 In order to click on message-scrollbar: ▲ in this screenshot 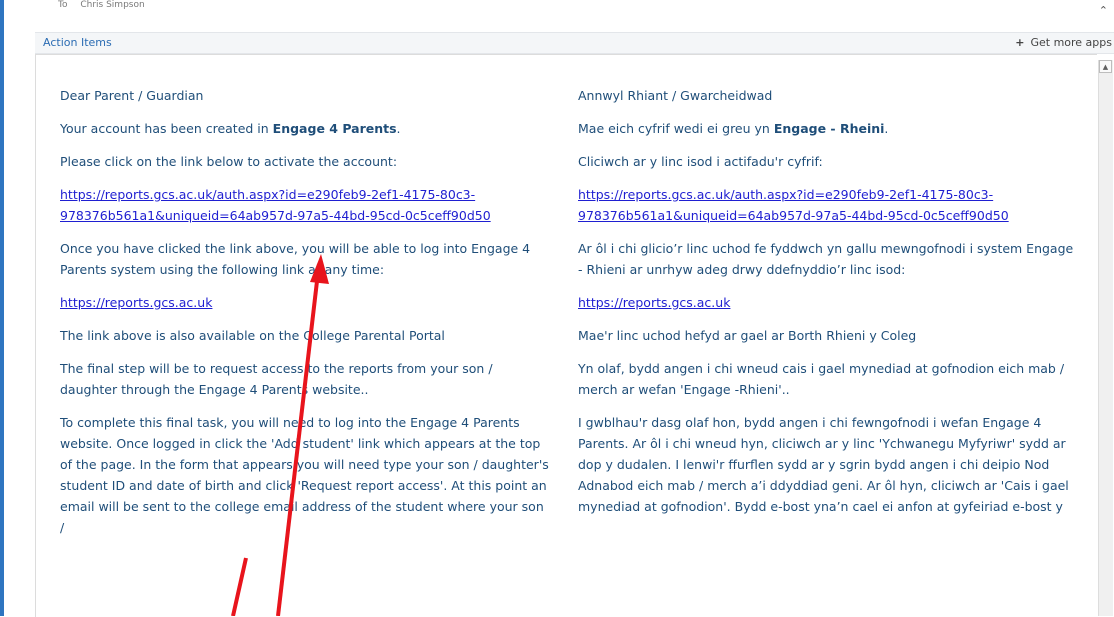, I will do `click(1105, 338)`.